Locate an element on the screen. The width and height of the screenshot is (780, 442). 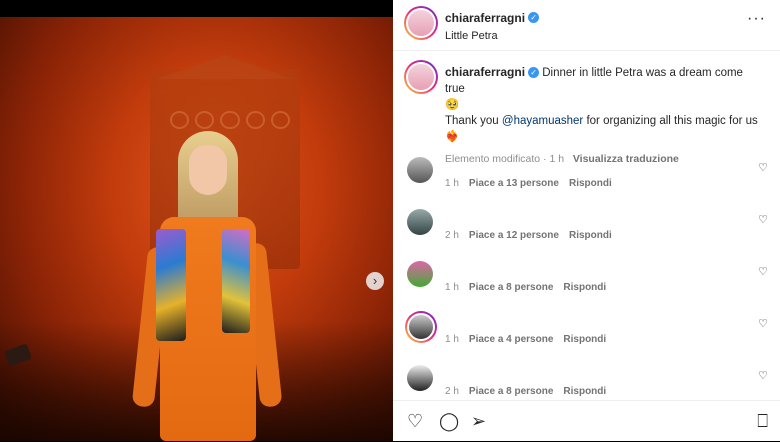
post-header: chiaraferragni ✓ Little Petra ··· is located at coordinates (586, 25).